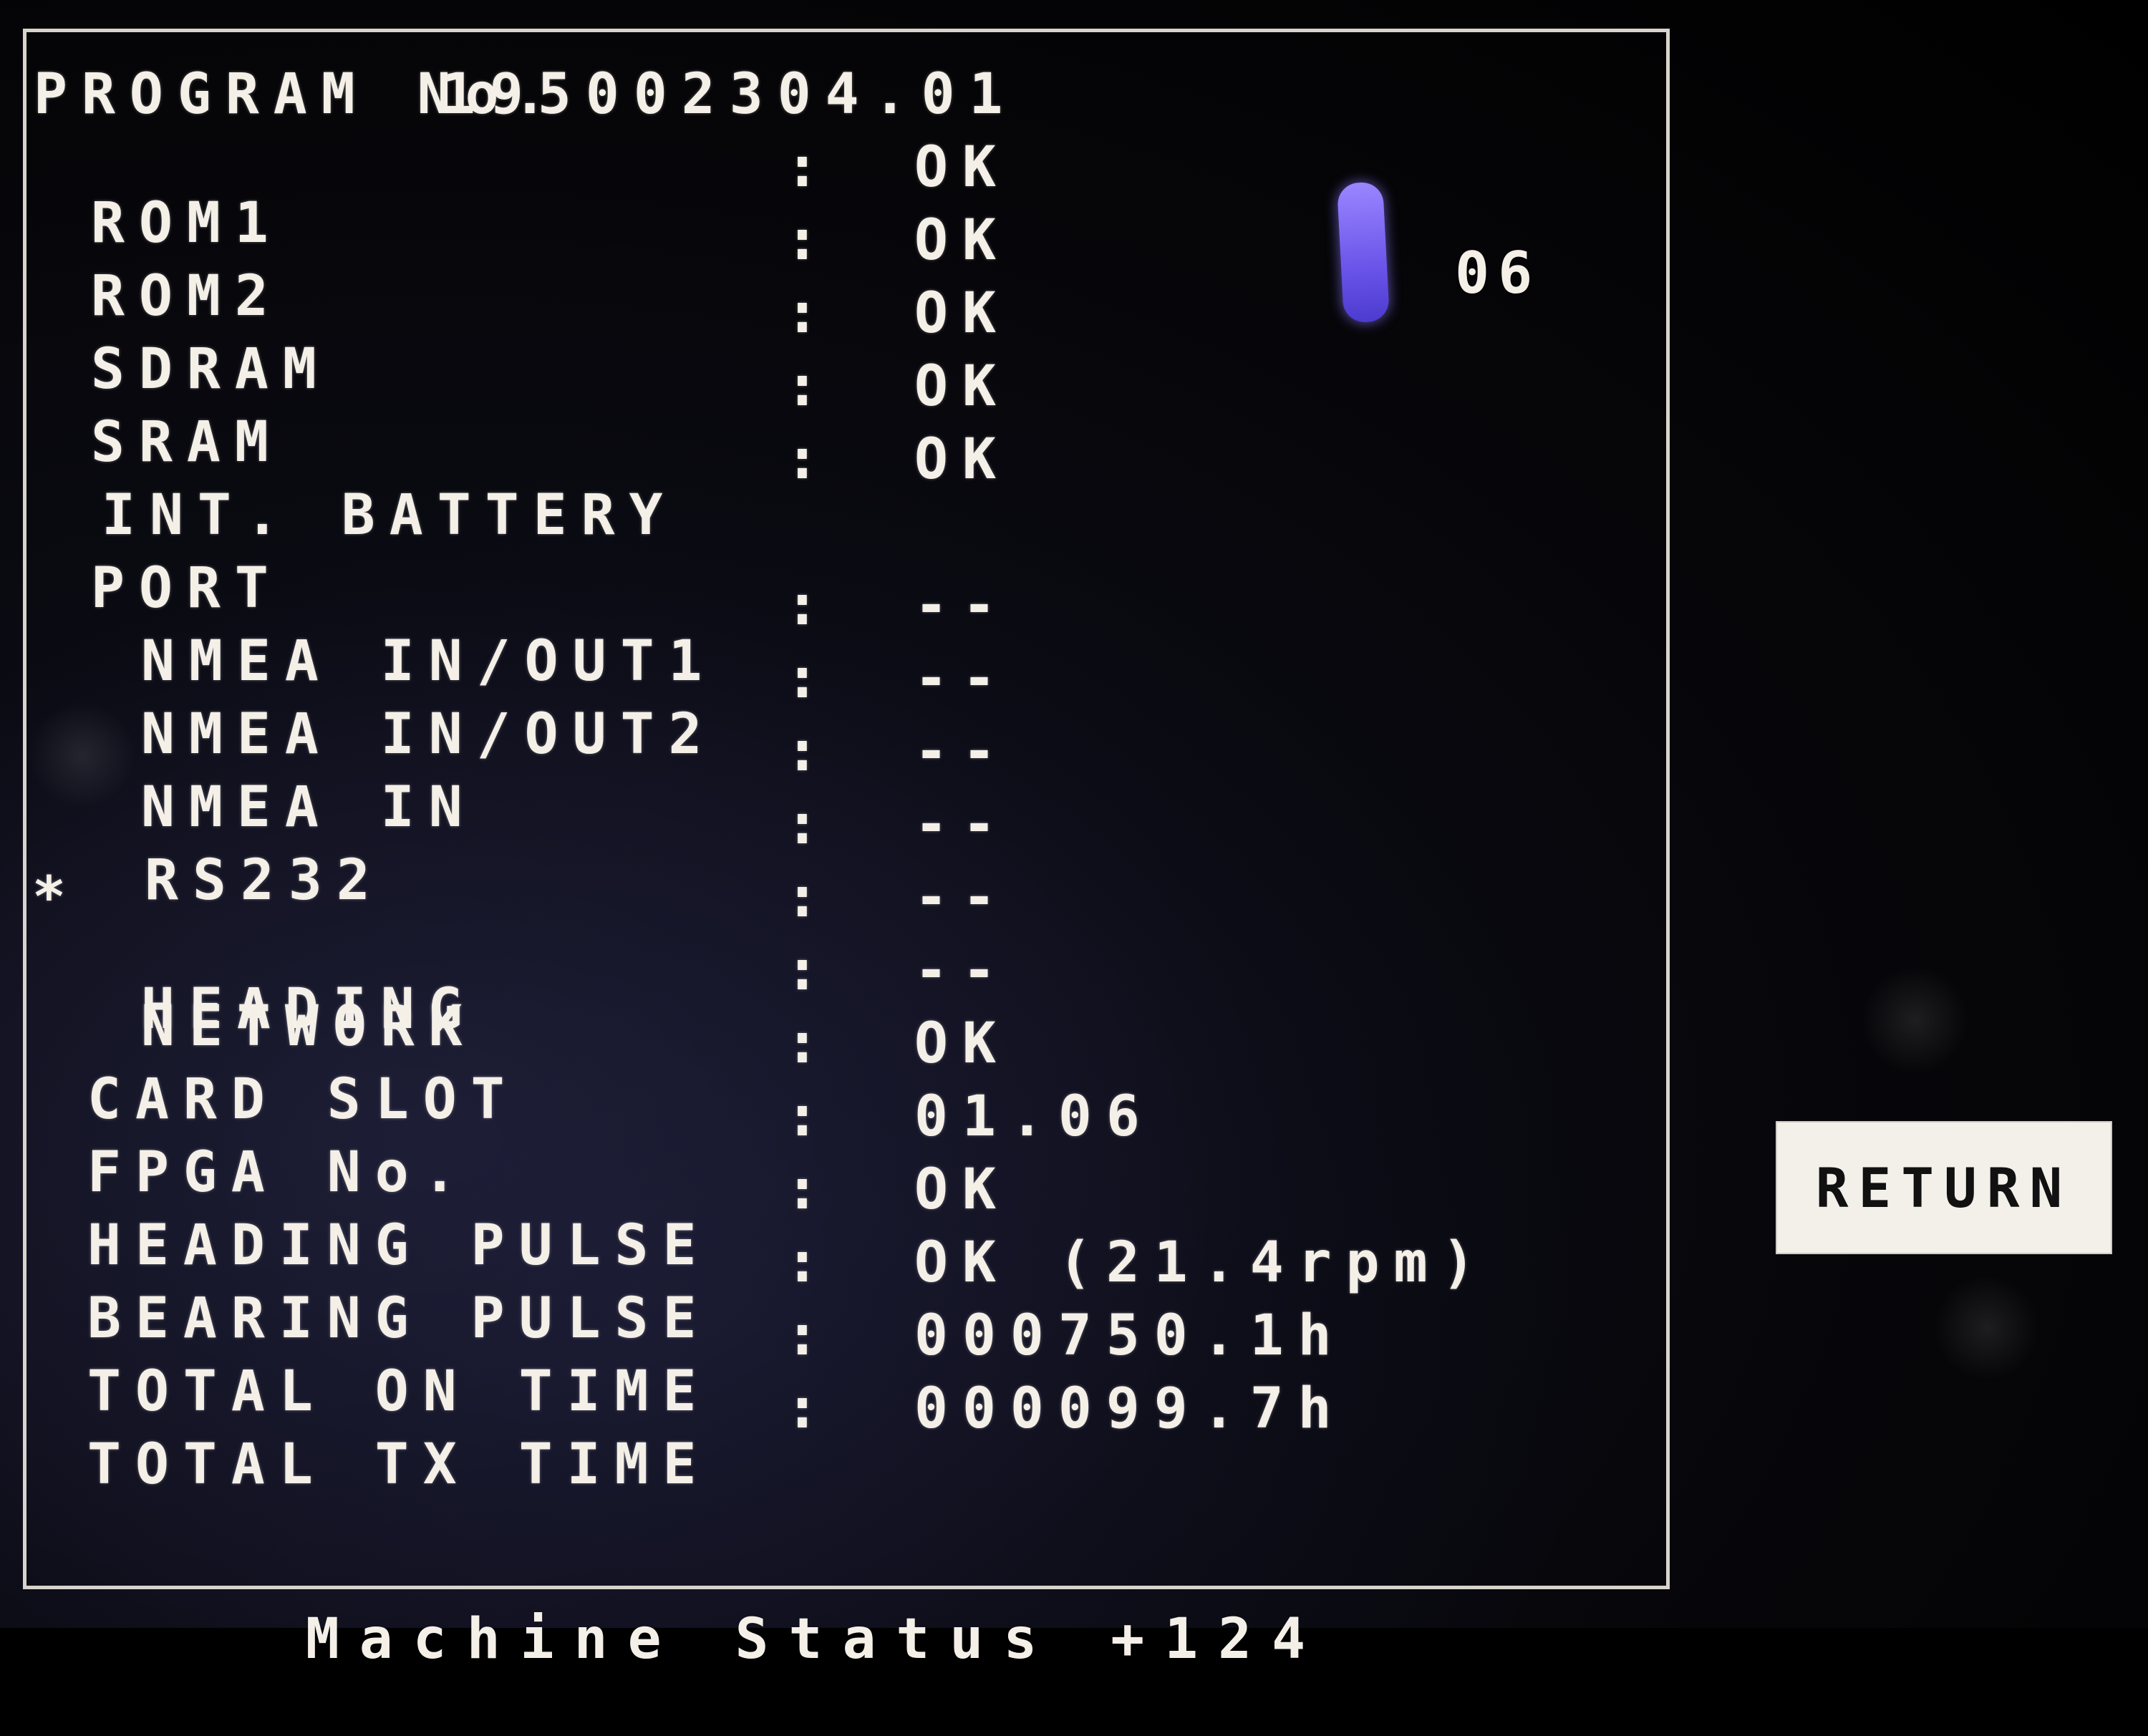 The image size is (2148, 1736). What do you see at coordinates (56, 897) in the screenshot?
I see `selection-marker: *` at bounding box center [56, 897].